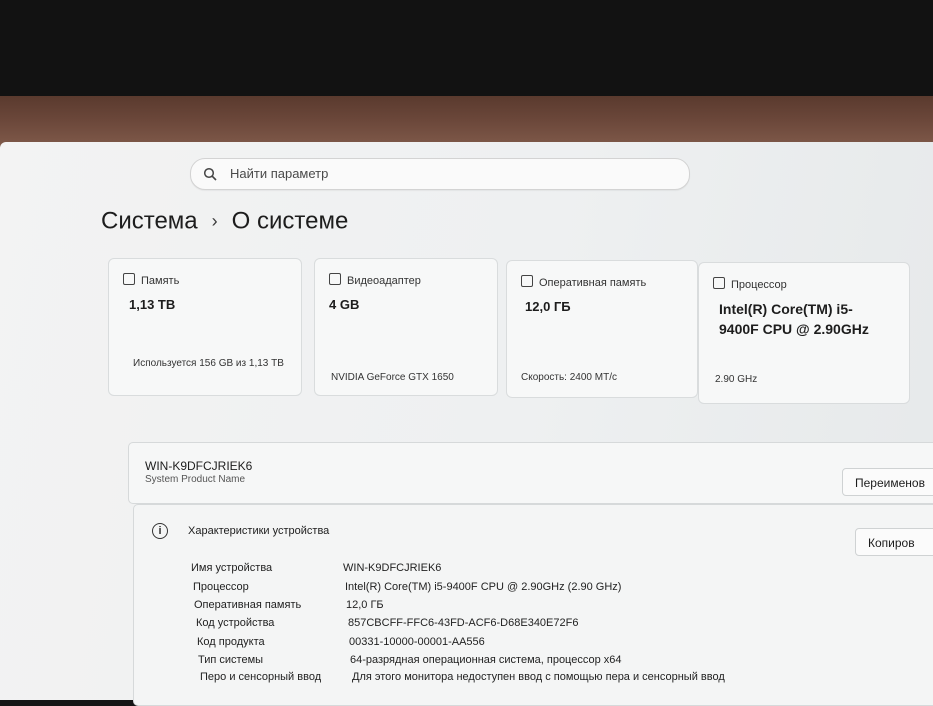  Describe the element at coordinates (466, 50) in the screenshot. I see `monitor-bezel` at that location.